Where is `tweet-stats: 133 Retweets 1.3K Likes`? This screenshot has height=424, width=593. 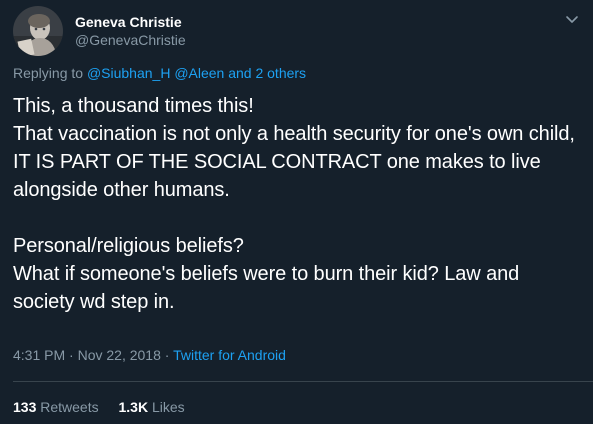 tweet-stats: 133 Retweets 1.3K Likes is located at coordinates (99, 407).